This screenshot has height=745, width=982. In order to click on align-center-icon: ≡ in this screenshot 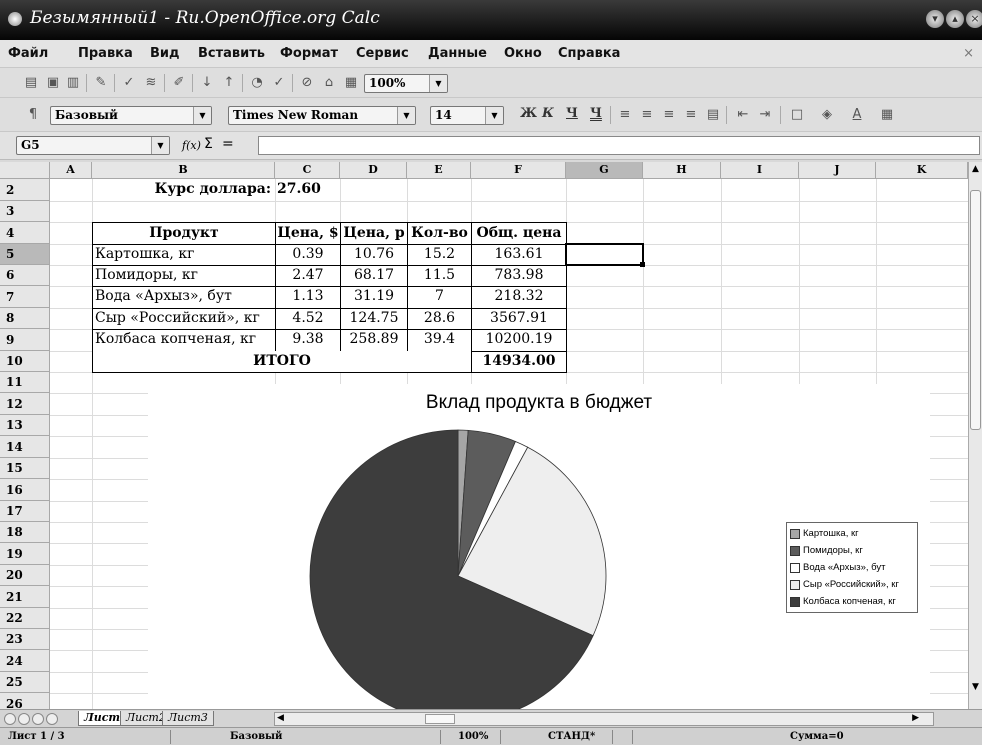, I will do `click(647, 115)`.